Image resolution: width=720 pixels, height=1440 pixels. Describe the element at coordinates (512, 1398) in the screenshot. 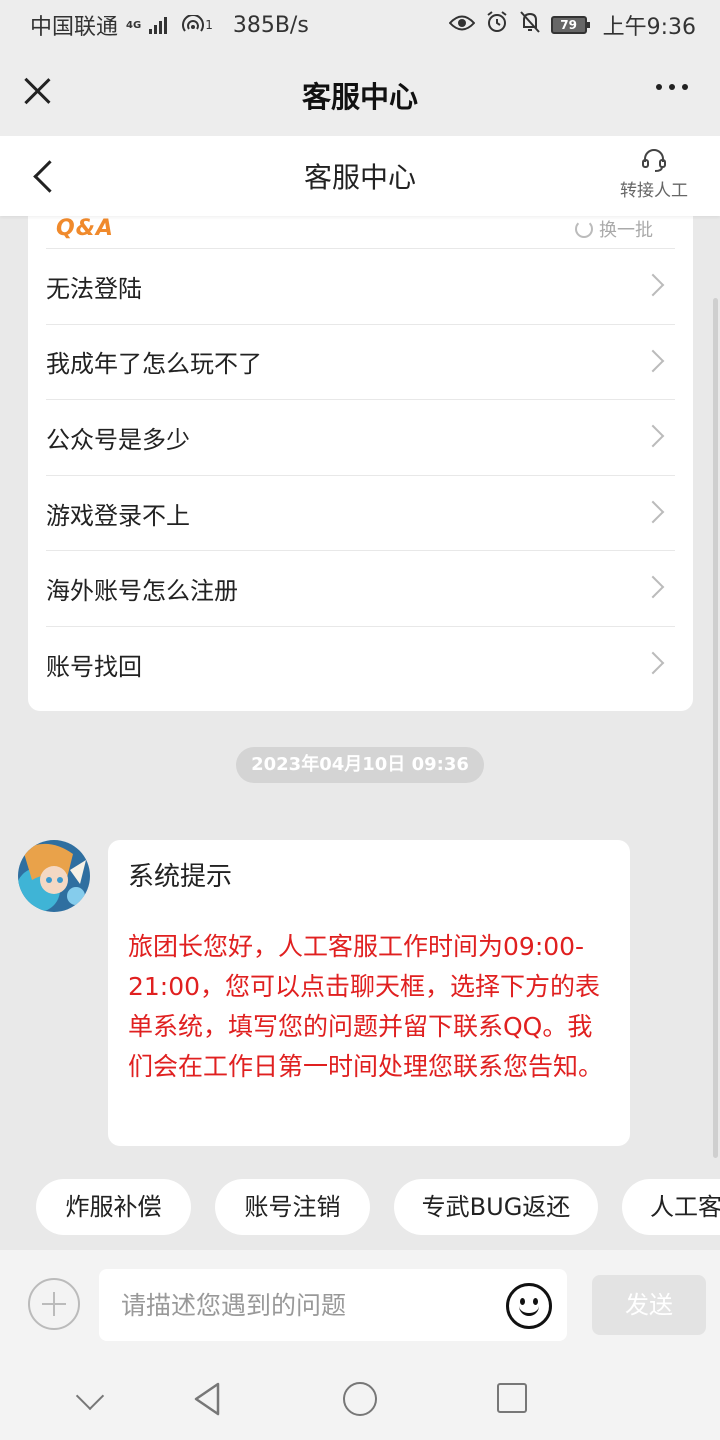

I see `nav-recent-apps-icon` at that location.